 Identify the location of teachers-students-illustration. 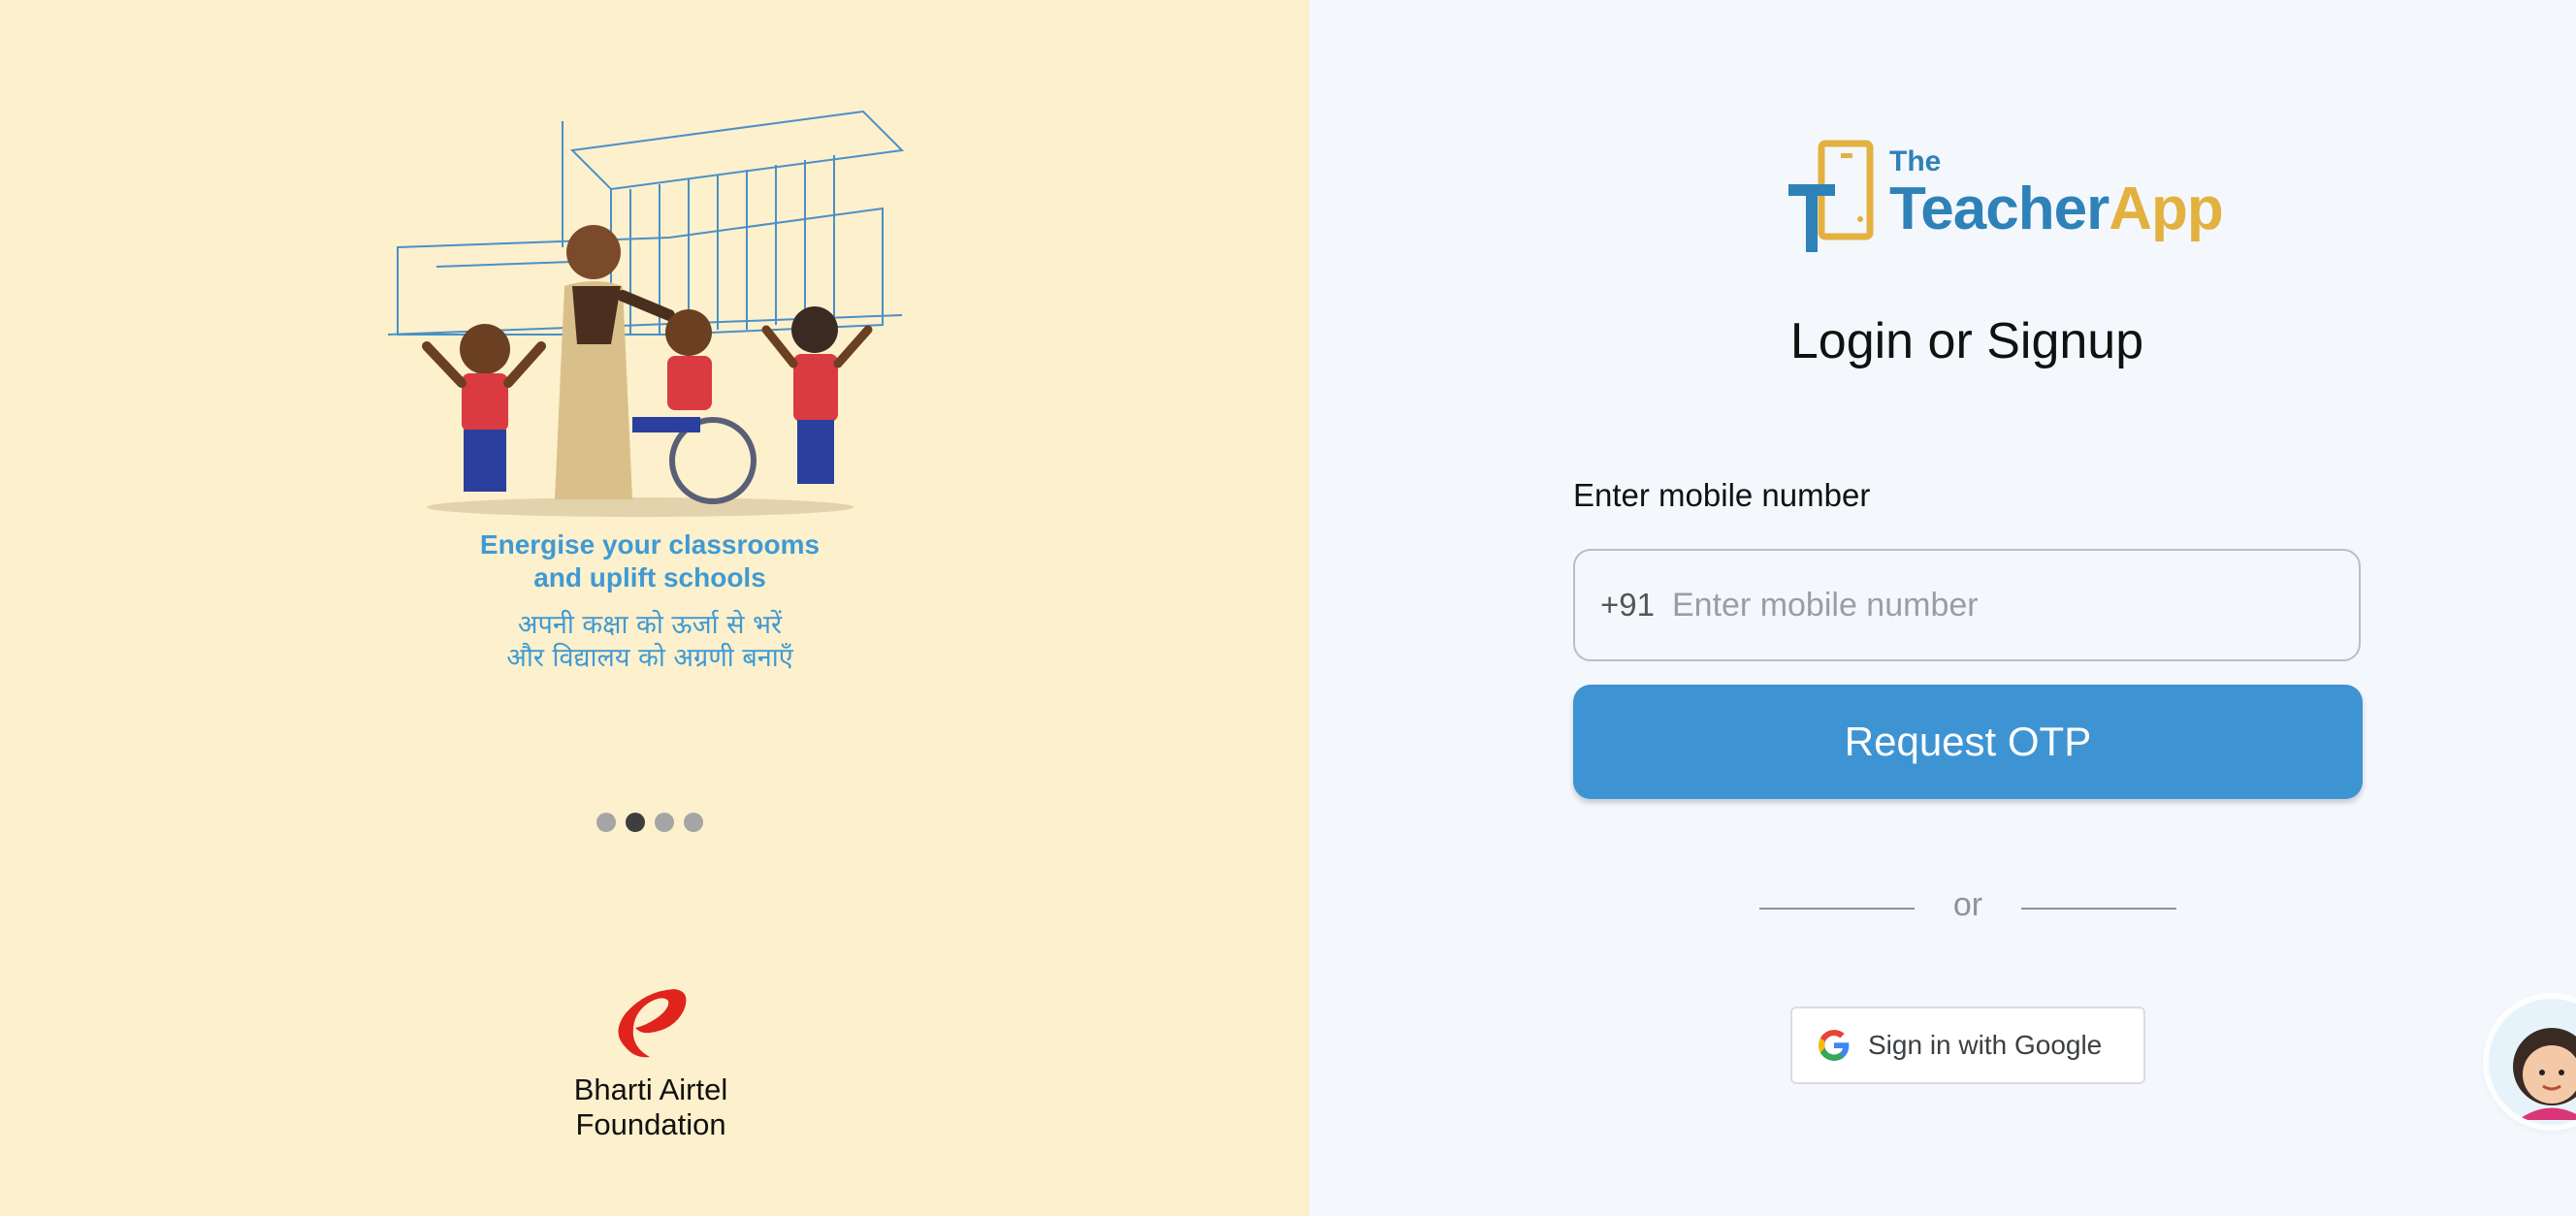
(646, 313).